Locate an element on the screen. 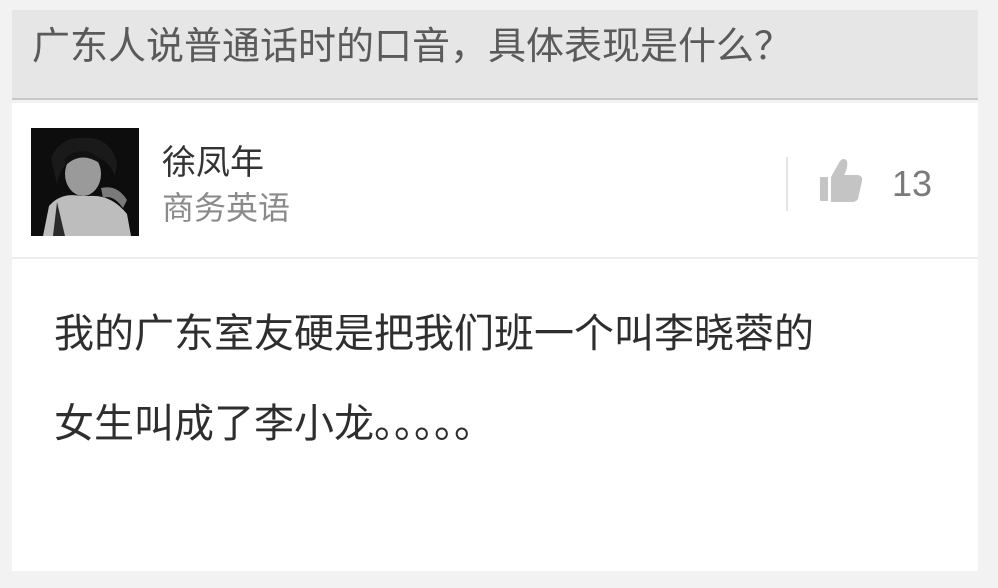 The width and height of the screenshot is (998, 588). question-header: 广东人说普通话时的口音，具体表现是什么？ is located at coordinates (495, 55).